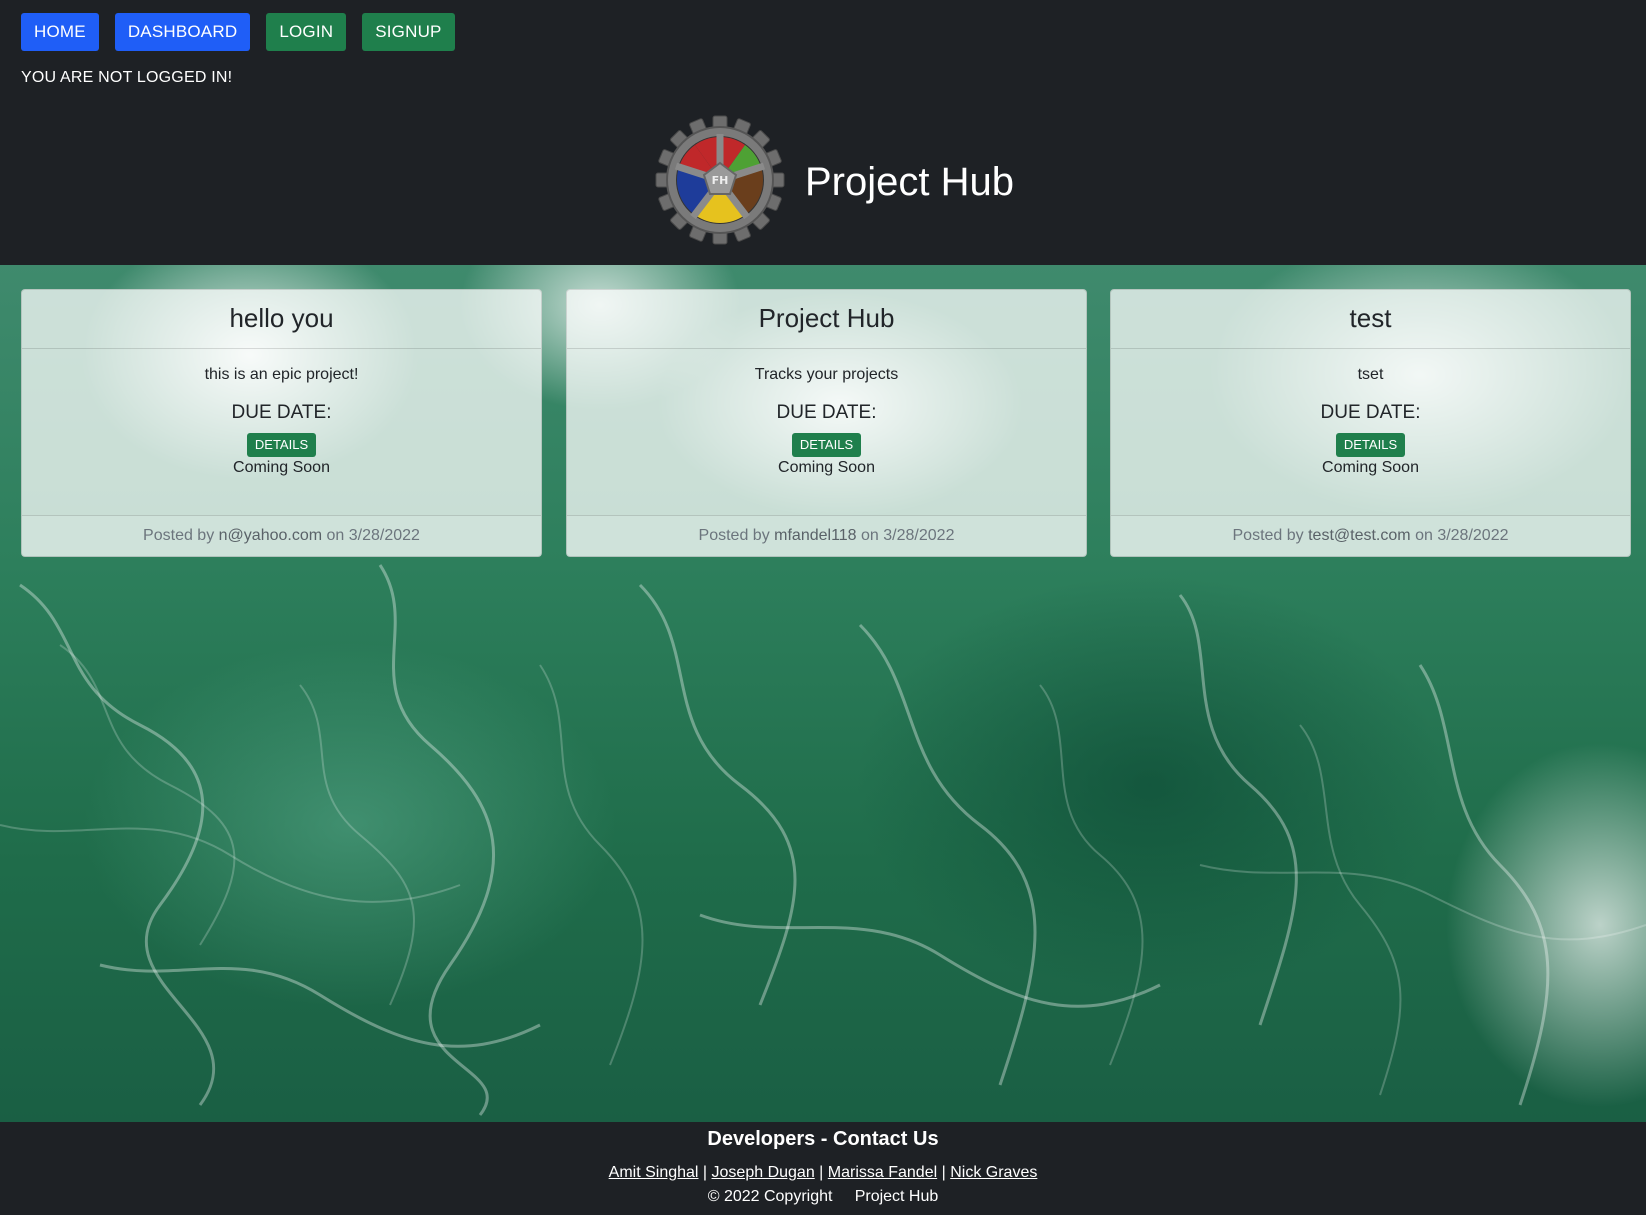  What do you see at coordinates (1370, 374) in the screenshot?
I see `project-description: tset` at bounding box center [1370, 374].